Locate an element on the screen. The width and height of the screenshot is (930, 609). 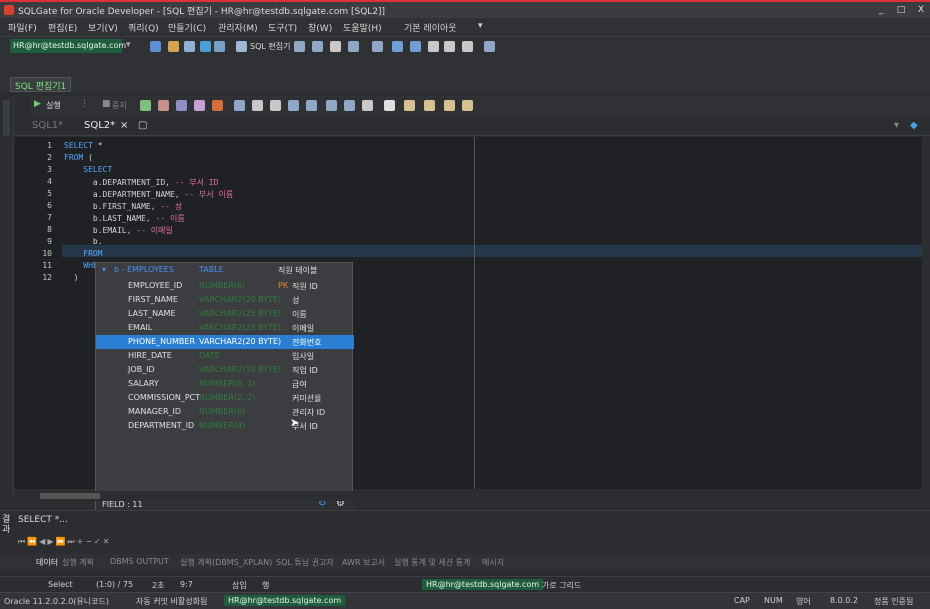
compare-icon is located at coordinates (377, 46).